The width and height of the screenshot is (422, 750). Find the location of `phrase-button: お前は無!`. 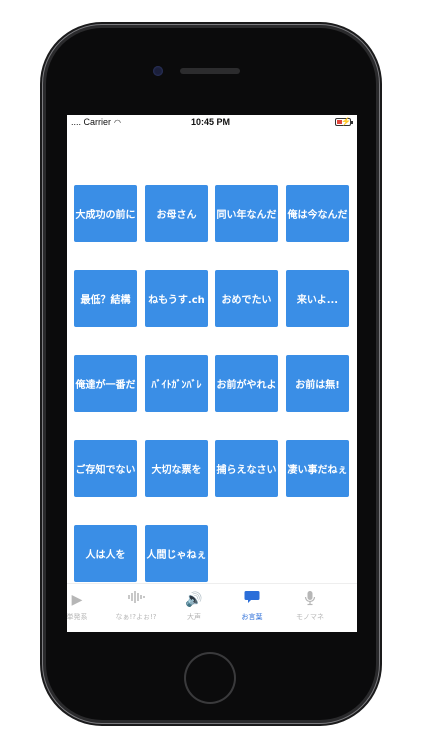

phrase-button: お前は無! is located at coordinates (317, 383).